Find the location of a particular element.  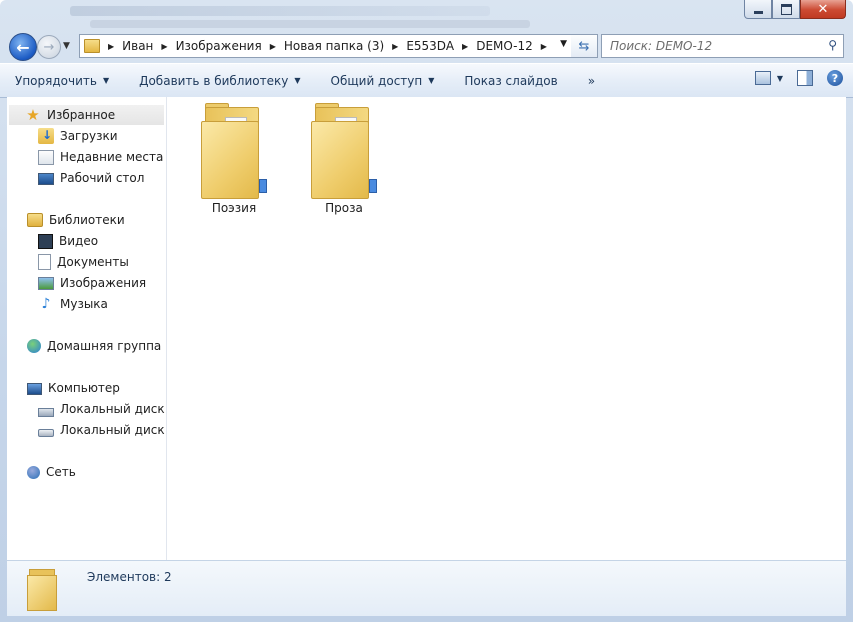

sidebar-item-network: Сеть is located at coordinates (51, 472).